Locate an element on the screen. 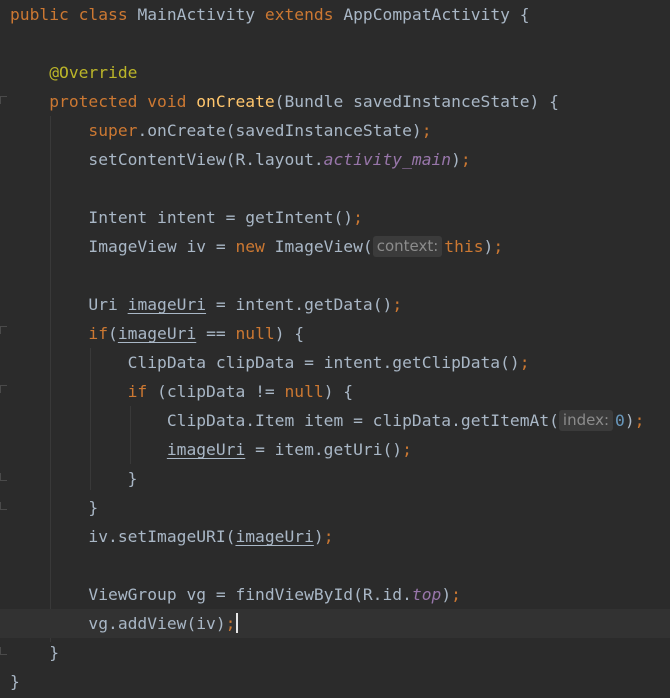 The width and height of the screenshot is (670, 698). code-line: Uri imageUri = intent.getData(); is located at coordinates (335, 304).